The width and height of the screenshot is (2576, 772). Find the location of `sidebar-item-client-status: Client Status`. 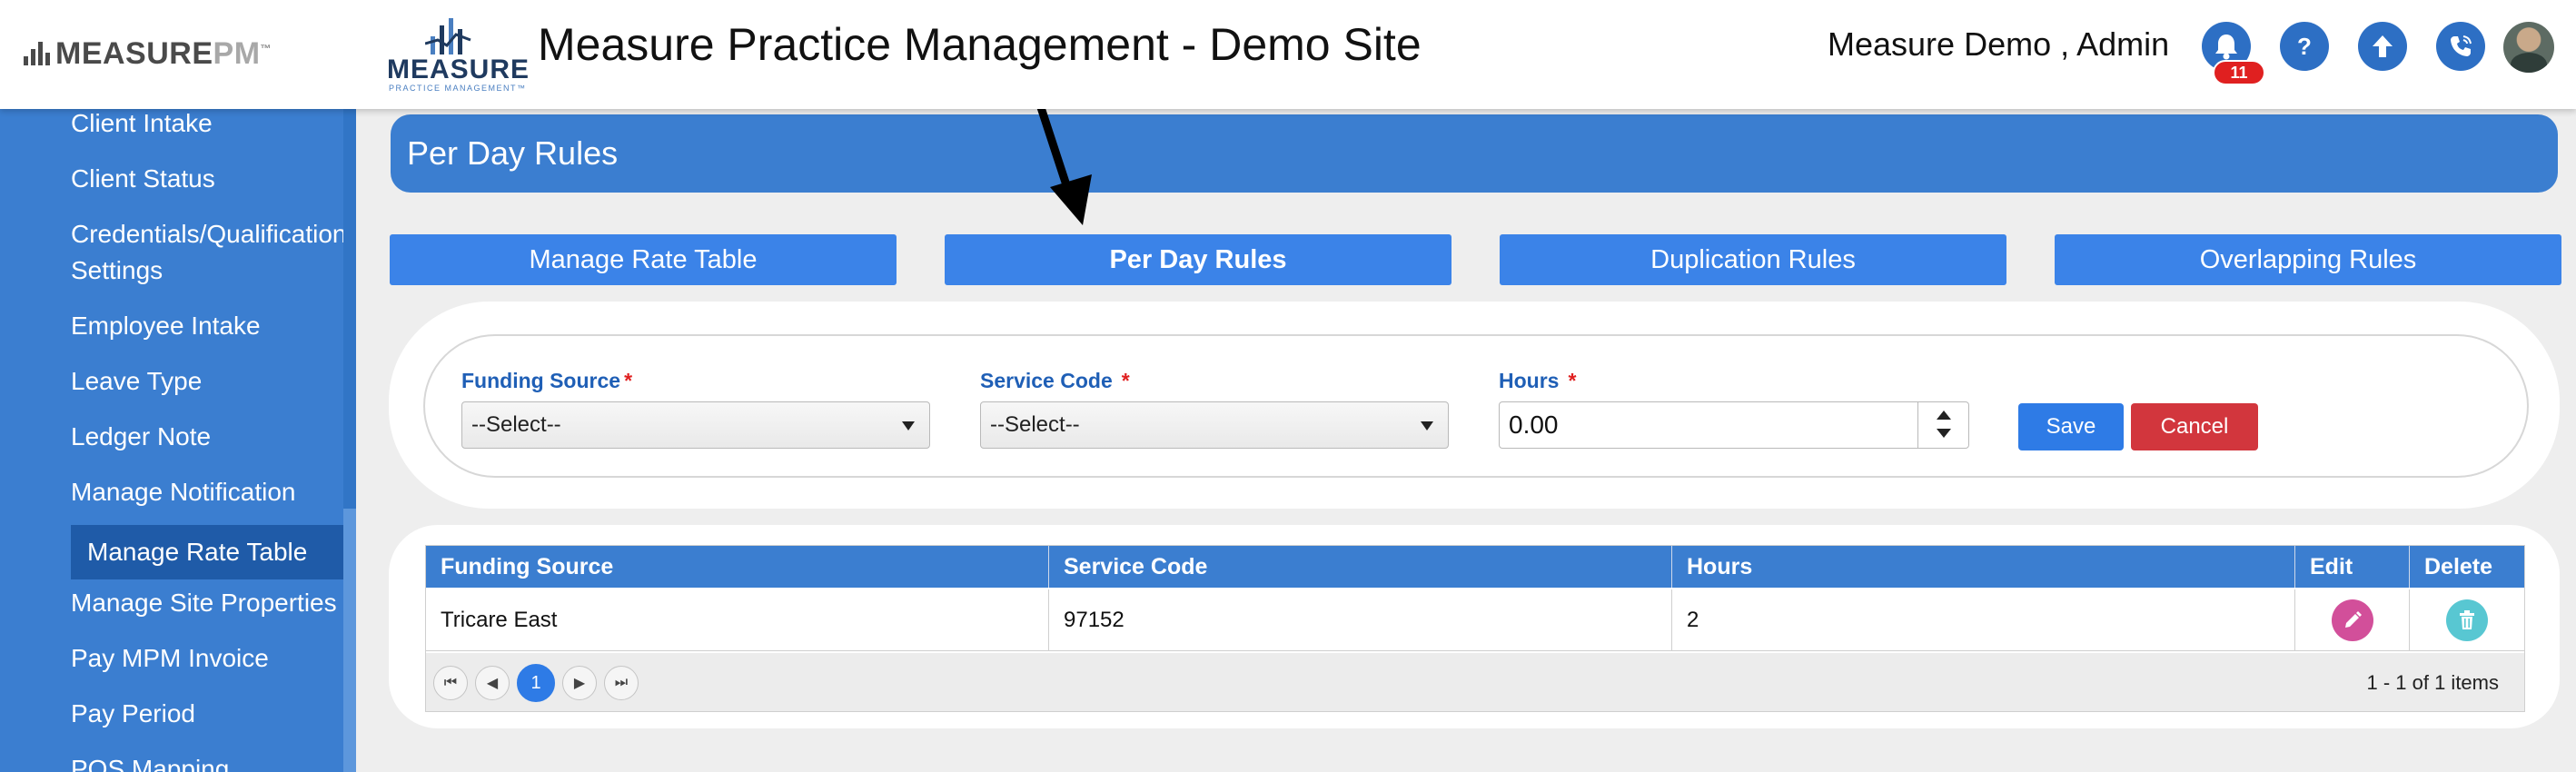

sidebar-item-client-status: Client Status is located at coordinates (143, 179).